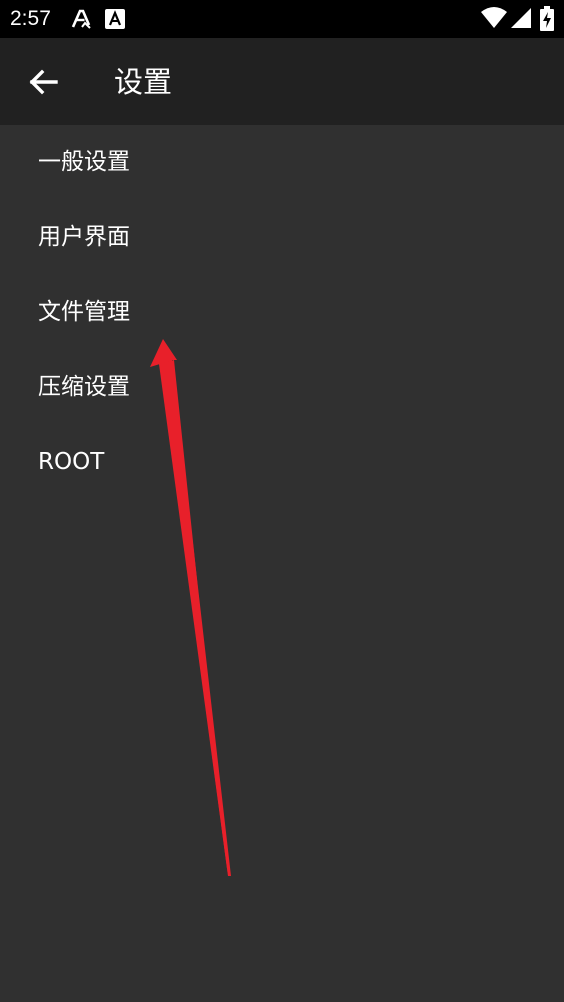  Describe the element at coordinates (81, 21) in the screenshot. I see `font-a-icon` at that location.